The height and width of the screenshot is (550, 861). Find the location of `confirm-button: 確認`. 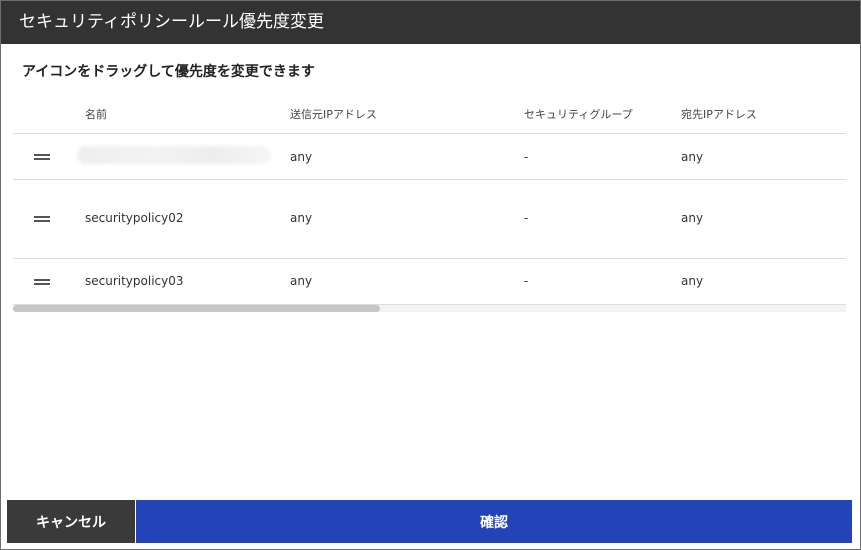

confirm-button: 確認 is located at coordinates (494, 521).